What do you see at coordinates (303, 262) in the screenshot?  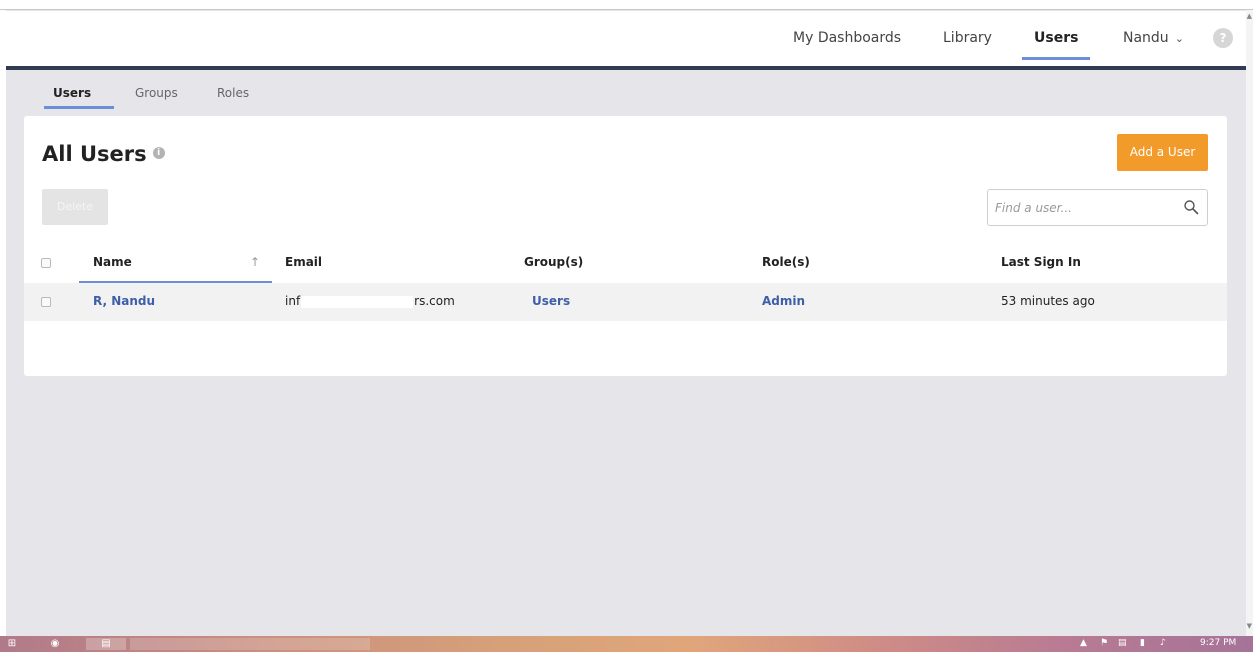 I see `column-header-email: Email` at bounding box center [303, 262].